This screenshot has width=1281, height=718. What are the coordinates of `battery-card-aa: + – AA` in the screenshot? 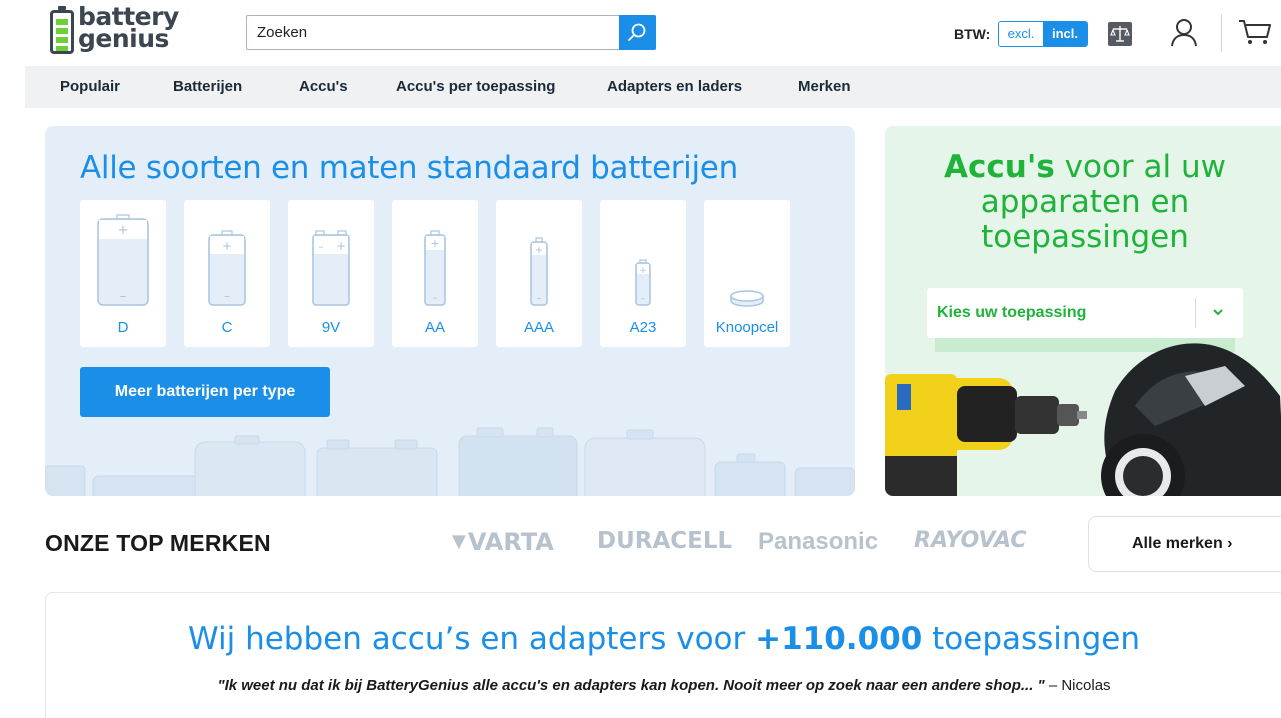 It's located at (435, 273).